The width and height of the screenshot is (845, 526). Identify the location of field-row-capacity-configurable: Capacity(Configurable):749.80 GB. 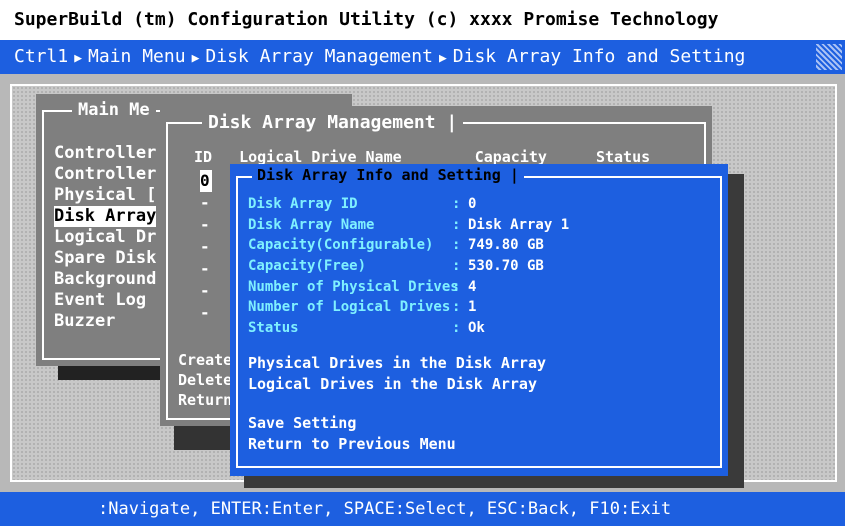
(408, 245).